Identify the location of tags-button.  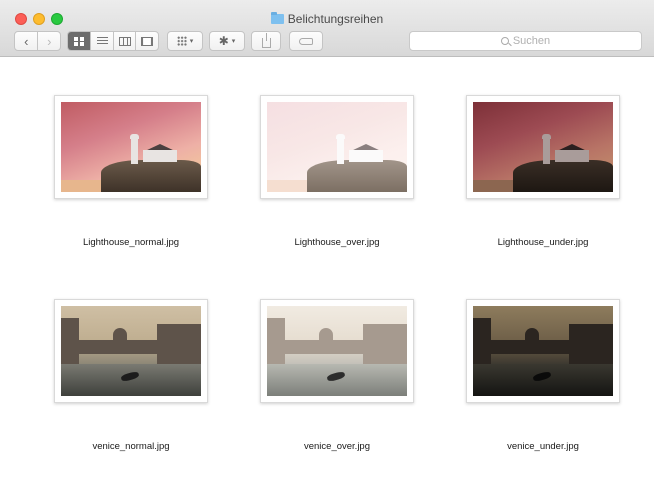
(306, 41).